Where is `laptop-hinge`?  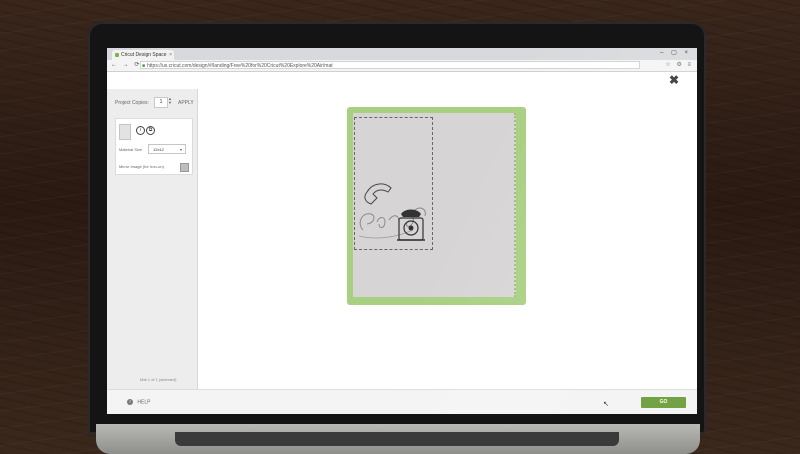 laptop-hinge is located at coordinates (397, 439).